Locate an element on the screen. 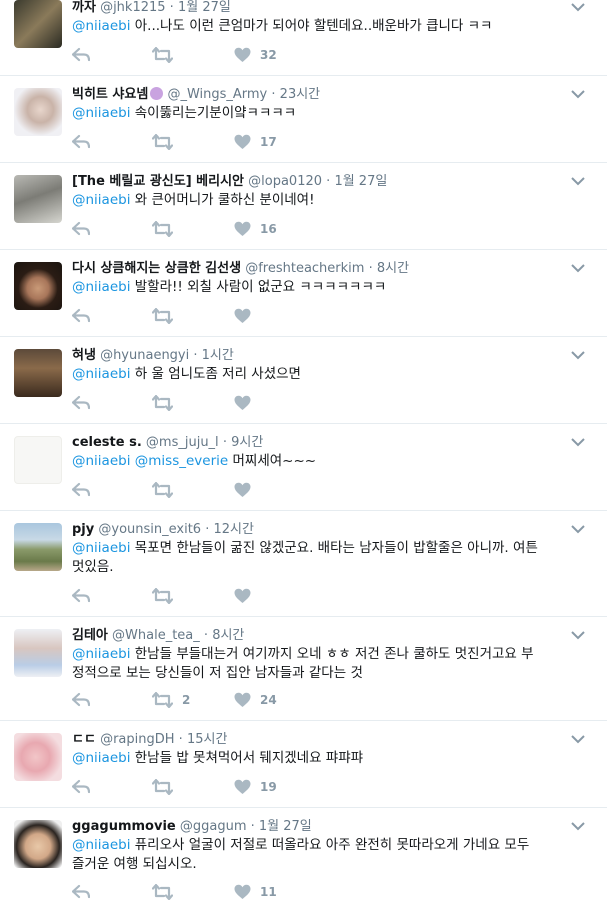  like-button: 24 is located at coordinates (255, 700).